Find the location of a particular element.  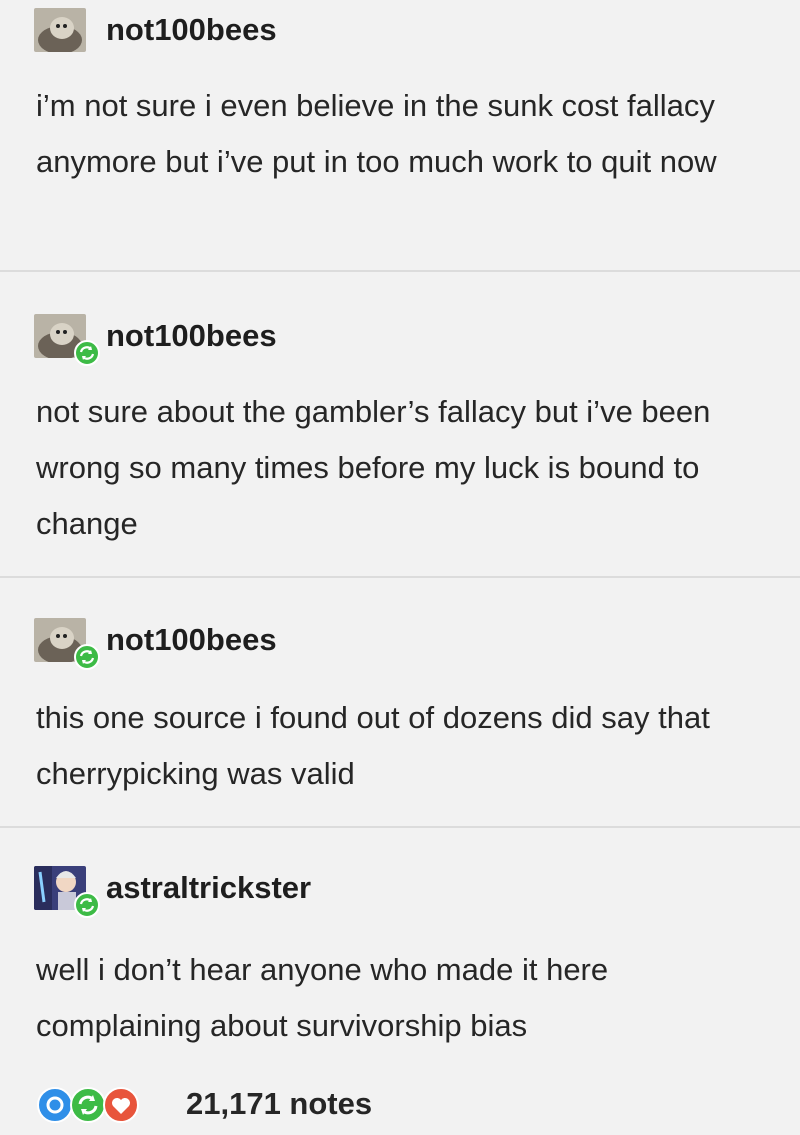

notes-count: 21,171 notes is located at coordinates (279, 1104).